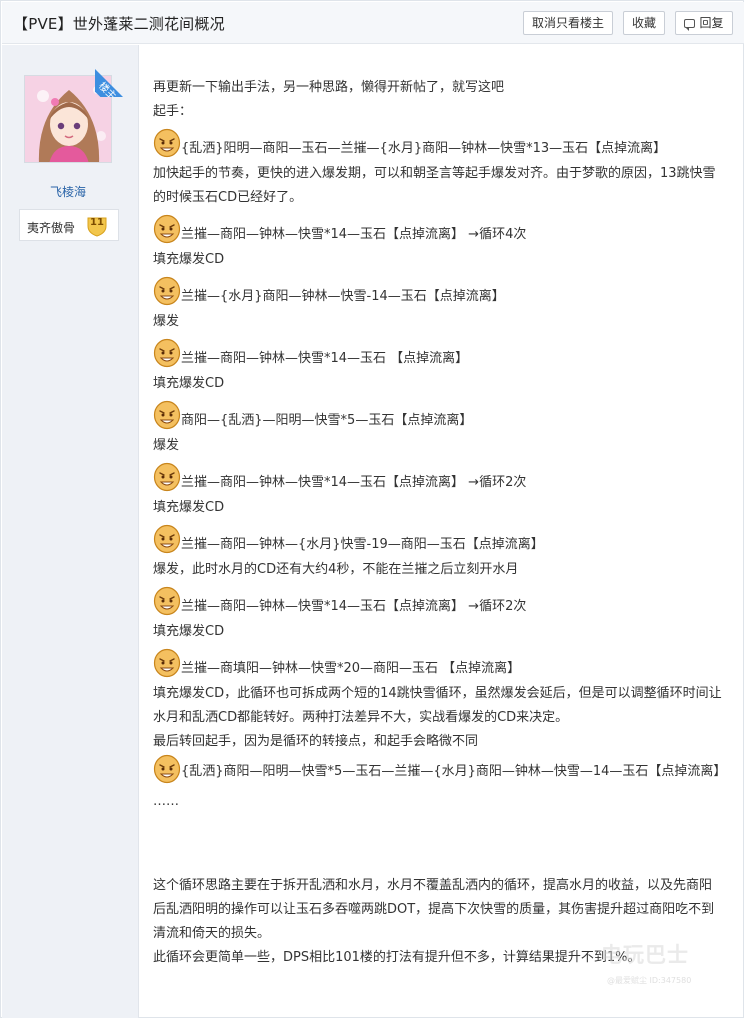  I want to click on author-name: 飞棱海, so click(68, 191).